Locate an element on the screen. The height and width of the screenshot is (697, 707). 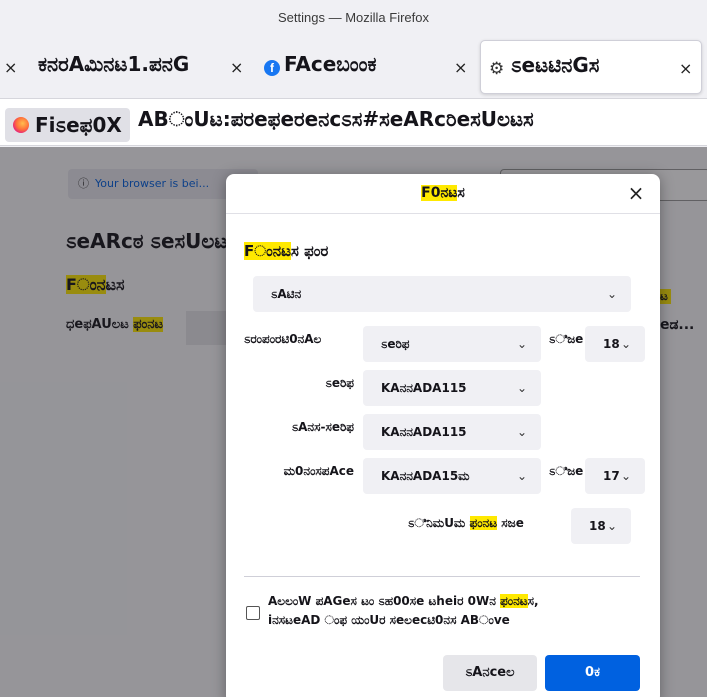
tab-facebook: f FAceಬಂಂಕ × is located at coordinates (365, 67).